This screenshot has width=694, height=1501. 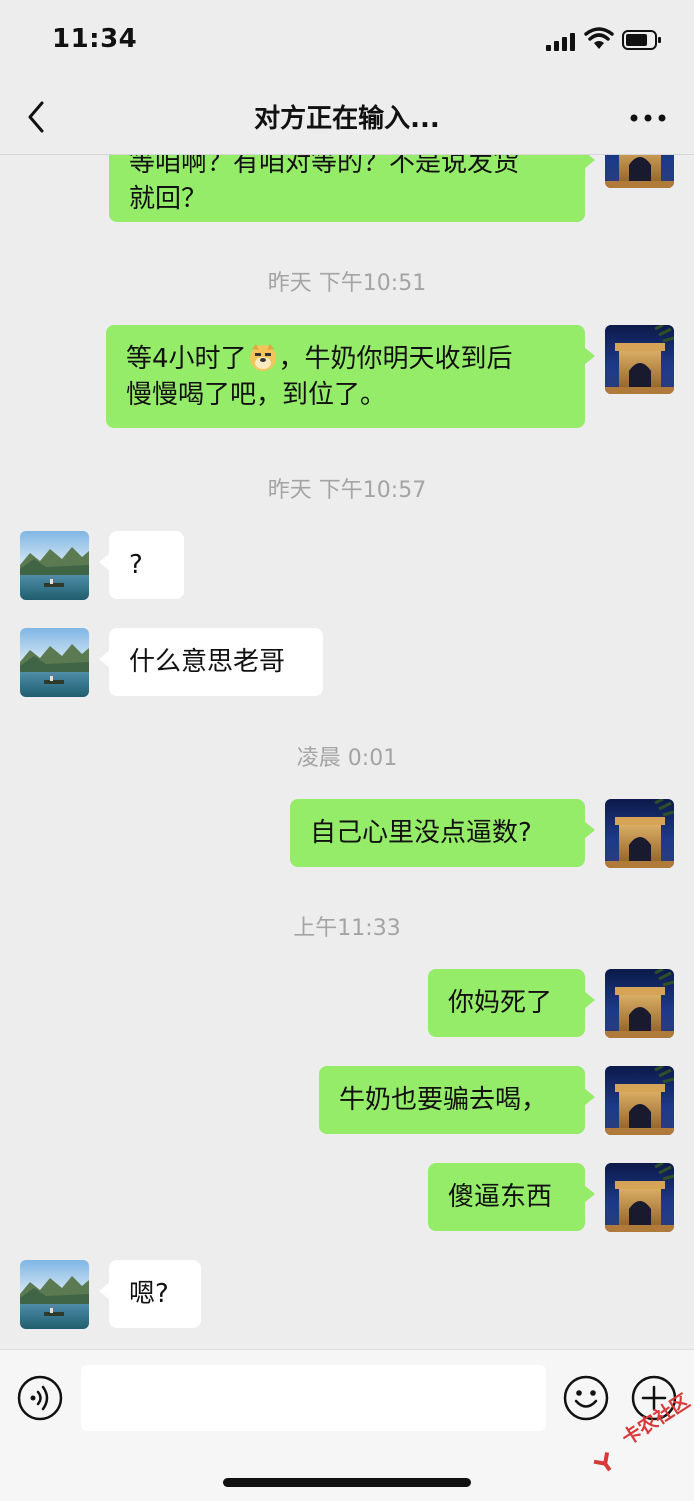 What do you see at coordinates (641, 40) in the screenshot?
I see `battery-icon` at bounding box center [641, 40].